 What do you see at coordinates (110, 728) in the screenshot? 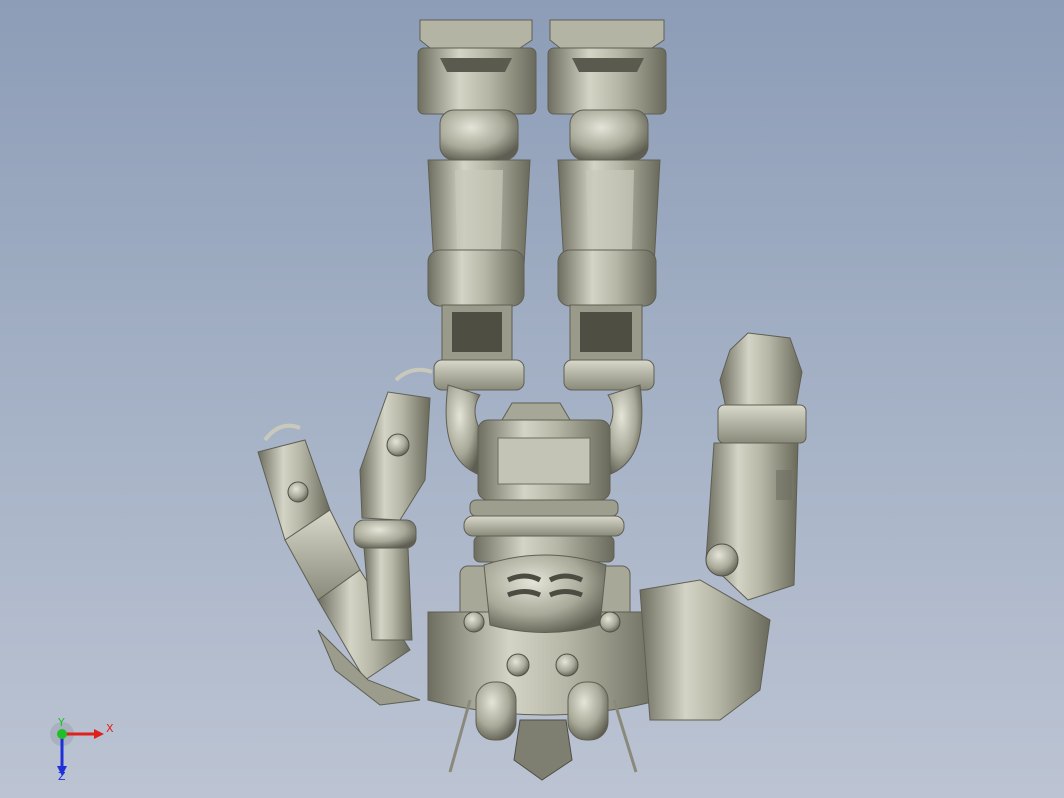
I see `x-axis-label: X` at bounding box center [110, 728].